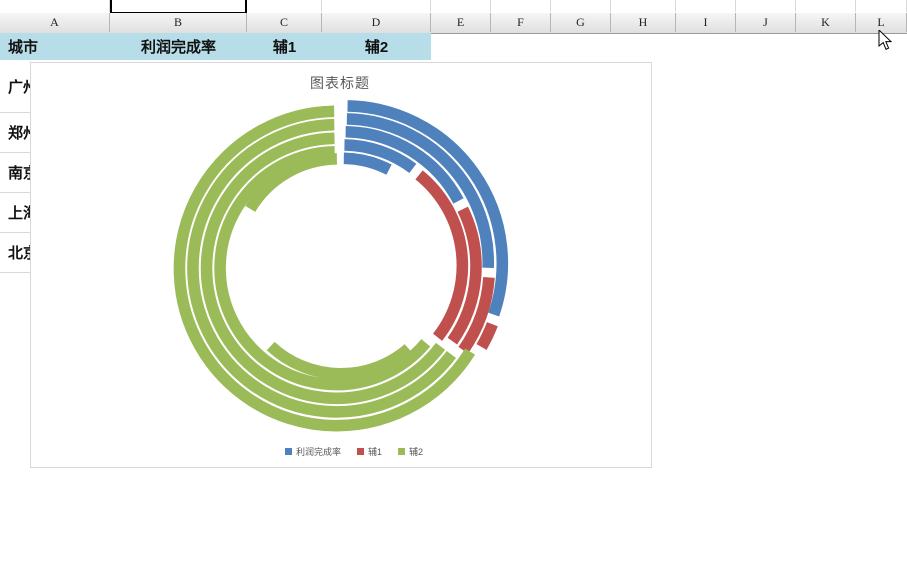  I want to click on table-header-row: 城市 利润完成率 辅1 辅2, so click(215, 46).